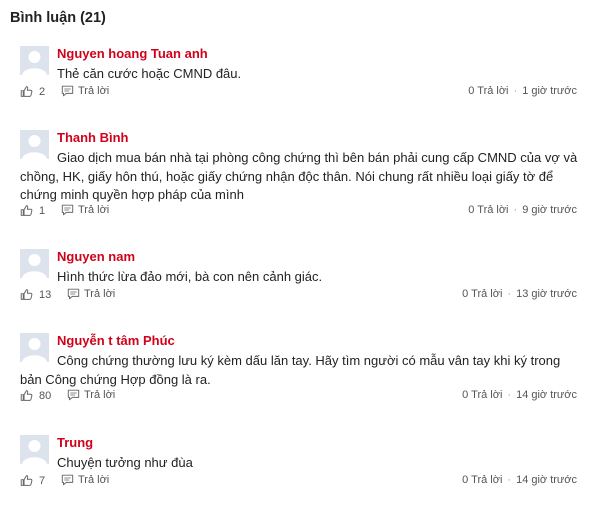 The image size is (599, 508). Describe the element at coordinates (42, 480) in the screenshot. I see `like-count: 7` at that location.